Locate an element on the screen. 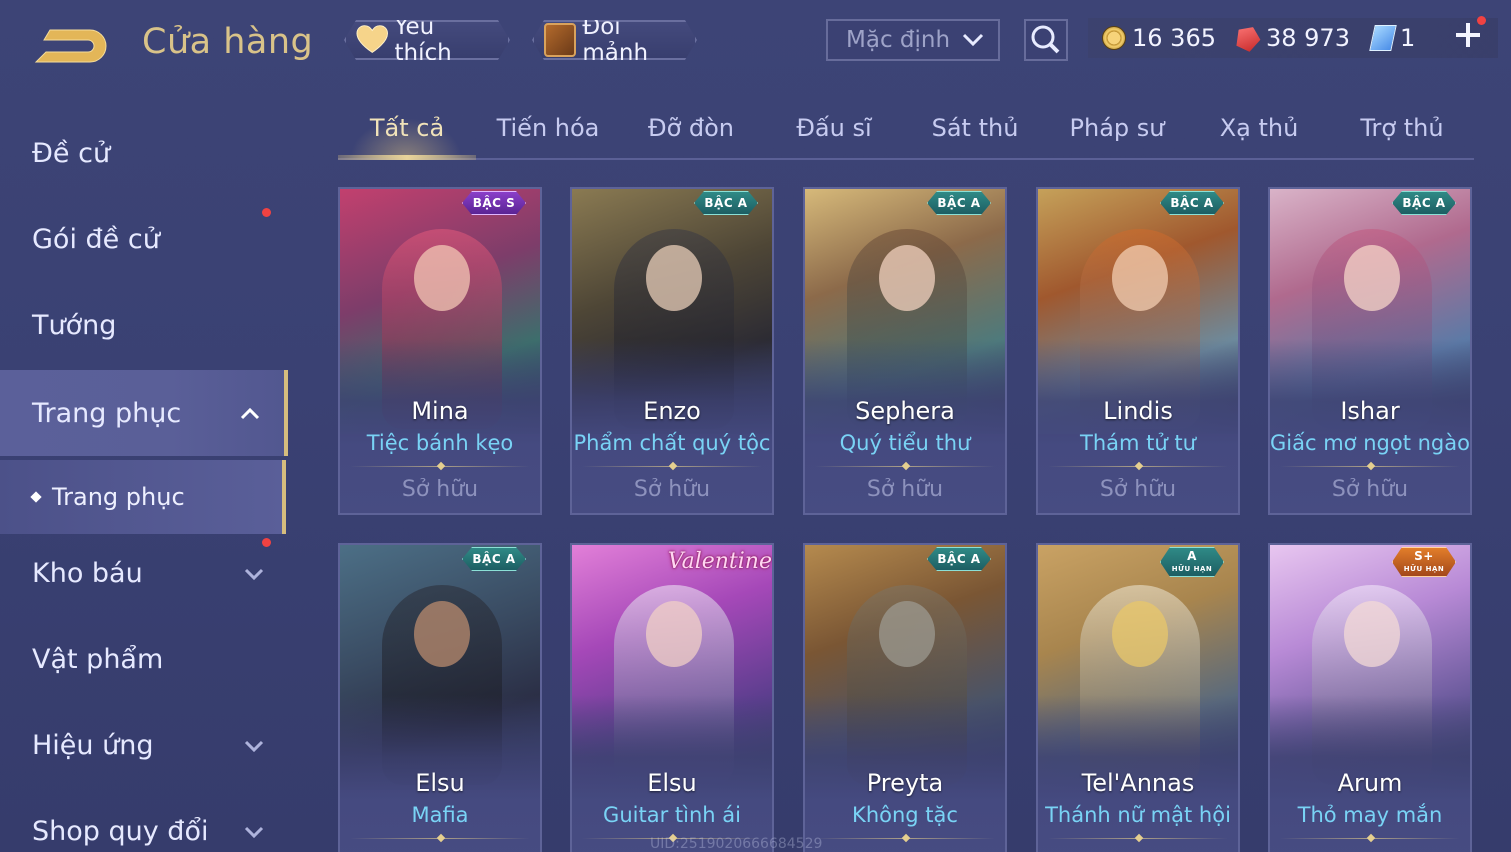  favorites-label: Yêu thích is located at coordinates (423, 40).